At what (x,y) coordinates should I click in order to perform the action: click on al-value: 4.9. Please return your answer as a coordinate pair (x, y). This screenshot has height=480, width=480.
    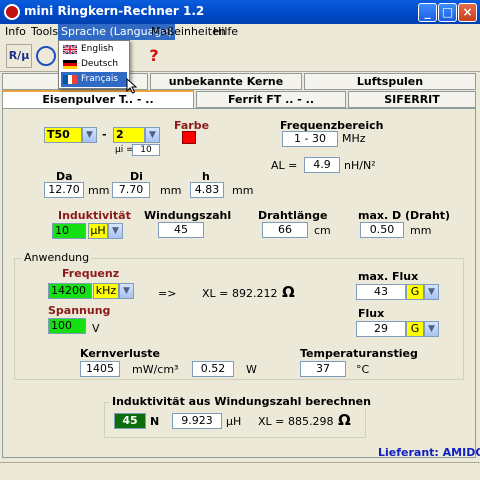
    Looking at the image, I should click on (322, 165).